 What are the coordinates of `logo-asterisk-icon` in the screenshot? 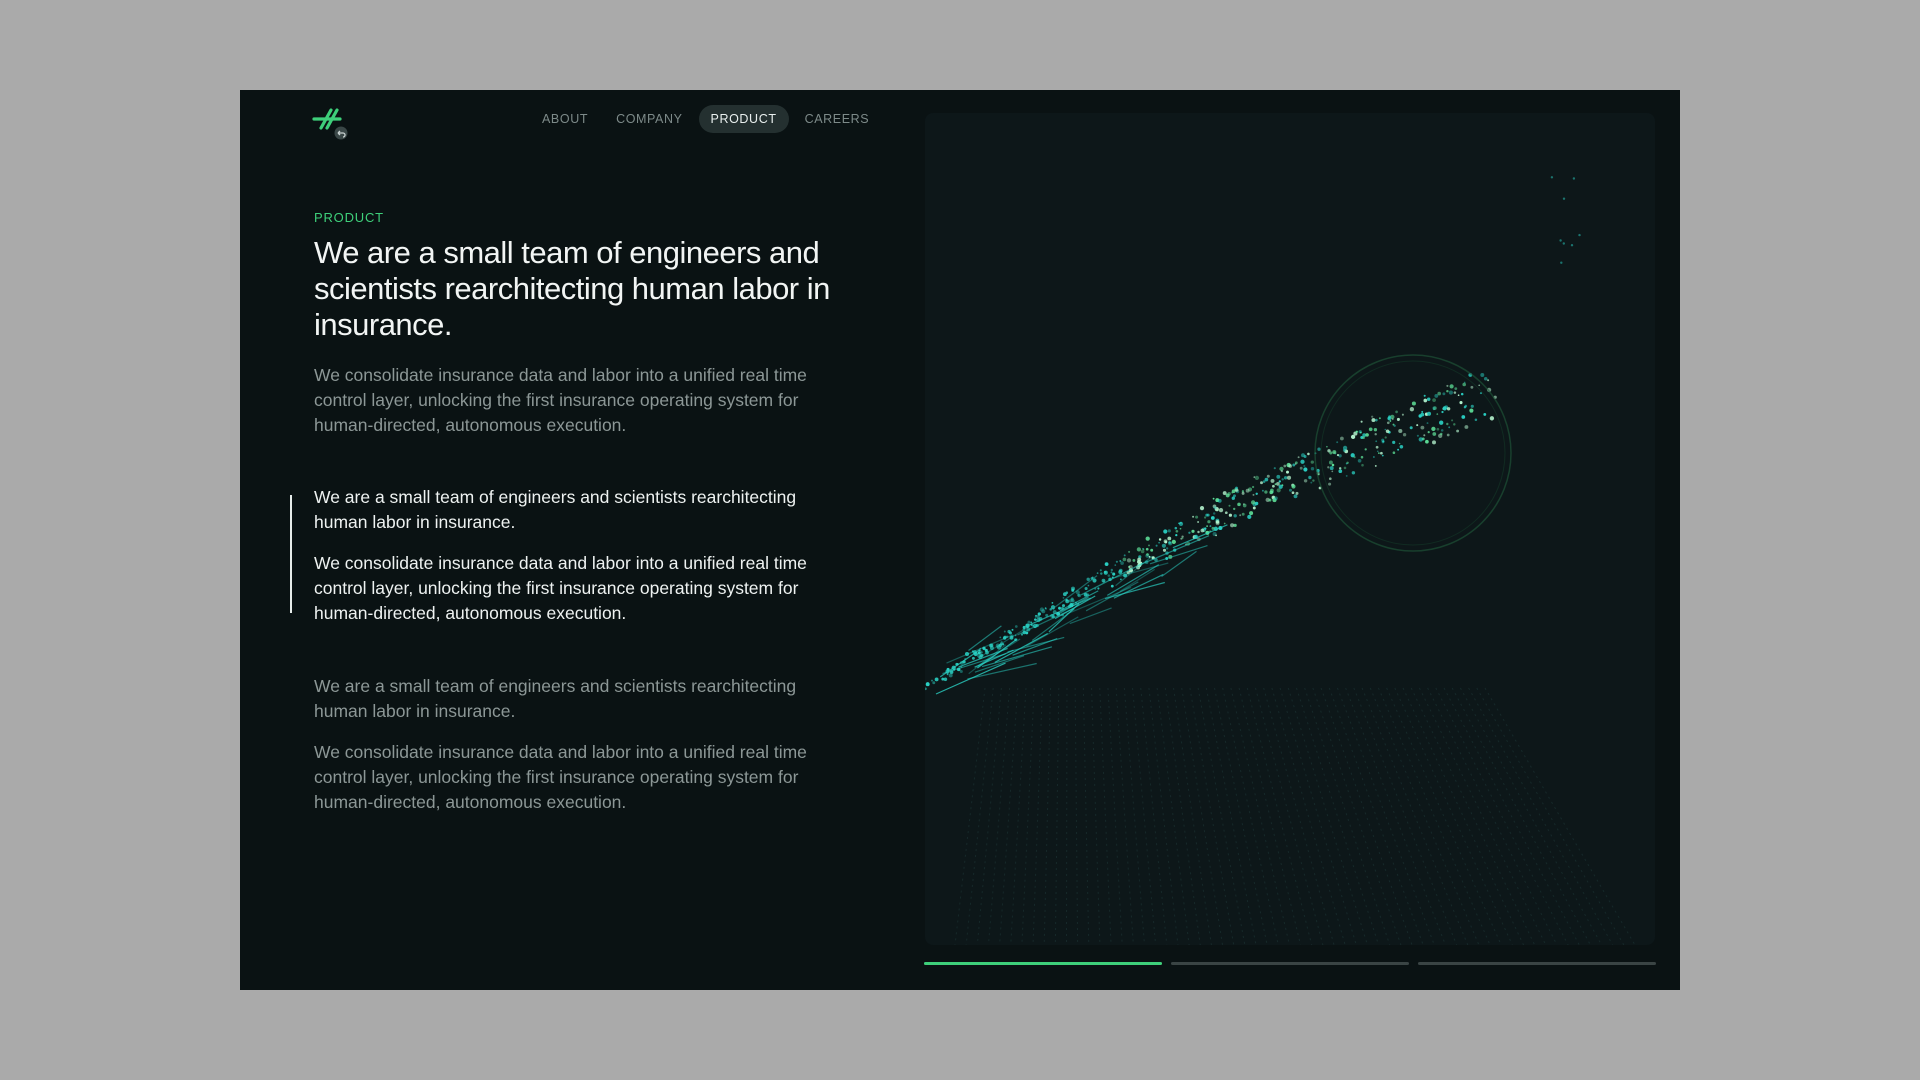 It's located at (333, 126).